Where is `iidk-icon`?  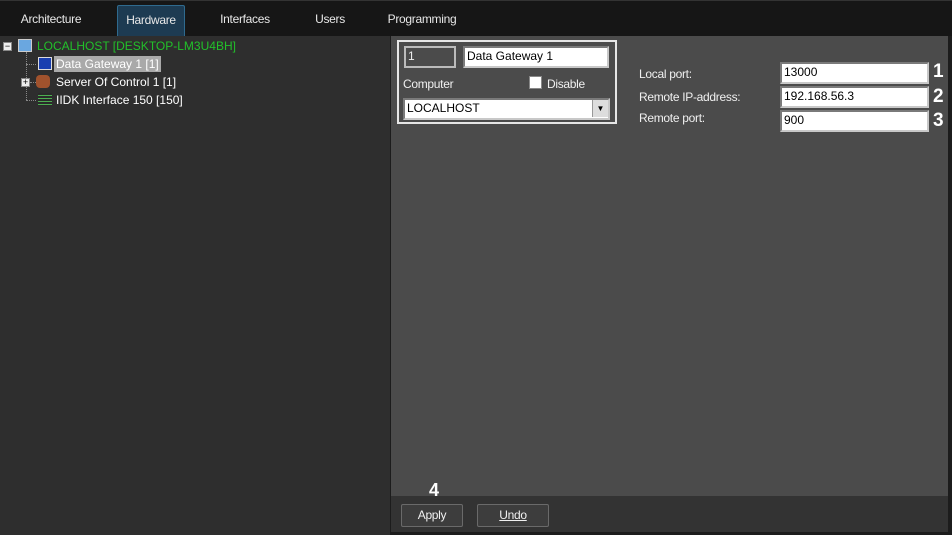
iidk-icon is located at coordinates (45, 99).